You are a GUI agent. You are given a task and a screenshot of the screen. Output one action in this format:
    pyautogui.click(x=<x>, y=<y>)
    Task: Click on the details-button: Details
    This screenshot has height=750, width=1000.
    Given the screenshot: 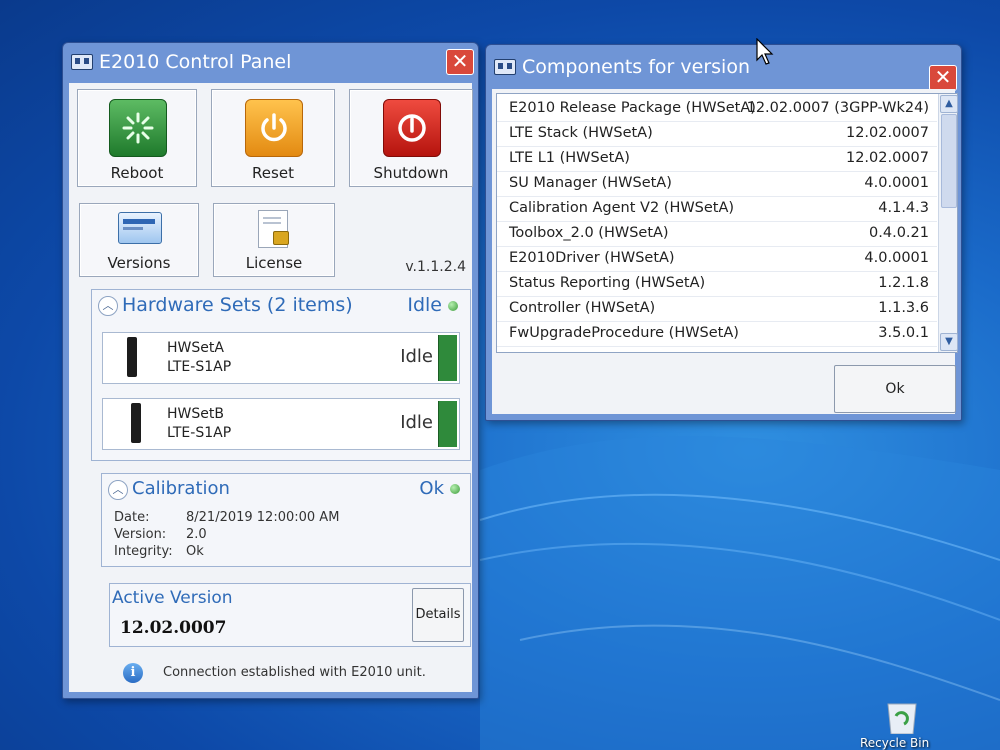 What is the action you would take?
    pyautogui.click(x=438, y=615)
    